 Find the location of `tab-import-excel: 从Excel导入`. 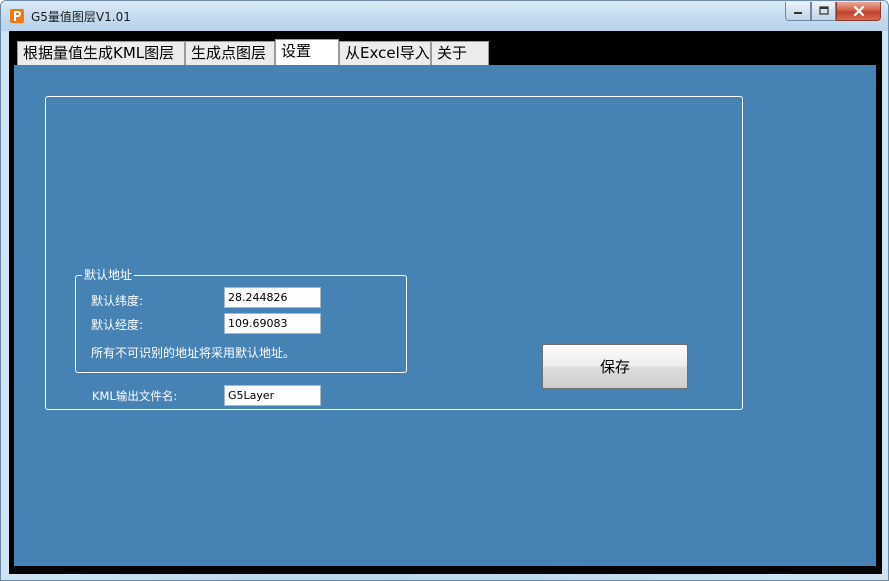

tab-import-excel: 从Excel导入 is located at coordinates (385, 53).